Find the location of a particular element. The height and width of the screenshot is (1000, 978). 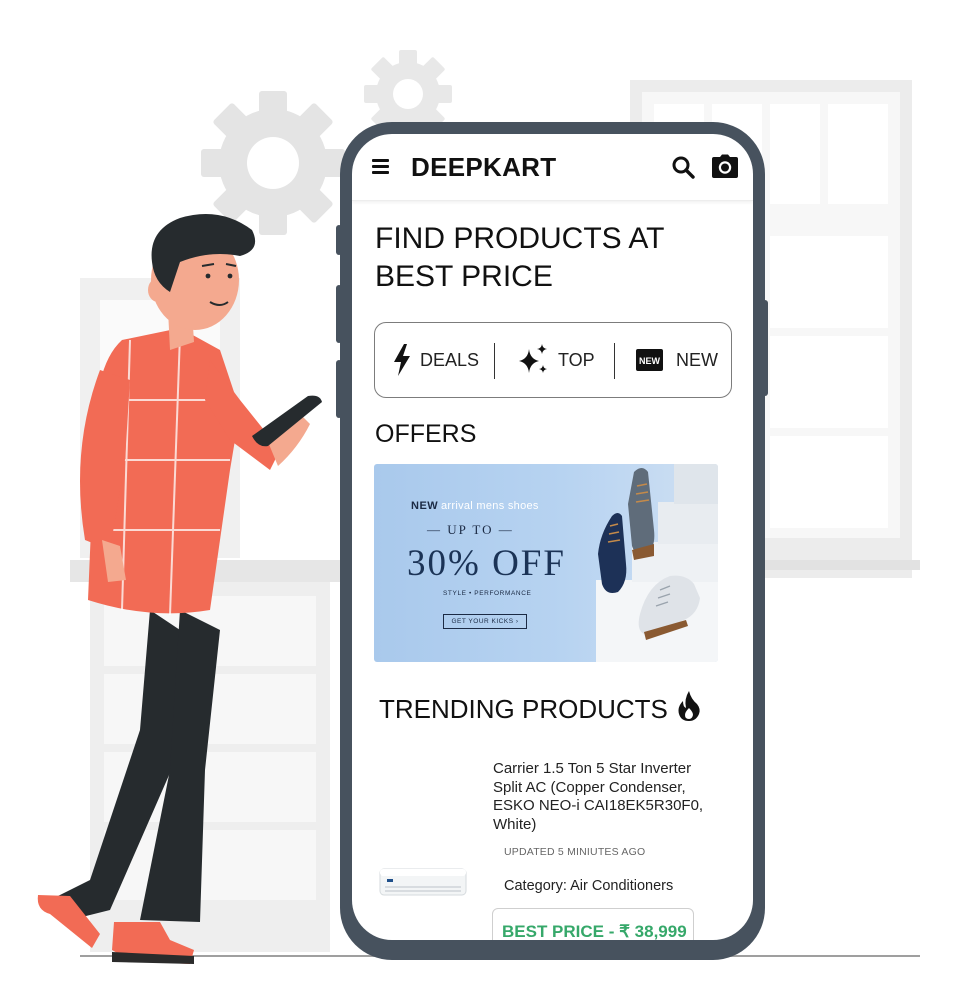

product-category: Category: Air Conditioners is located at coordinates (589, 886).